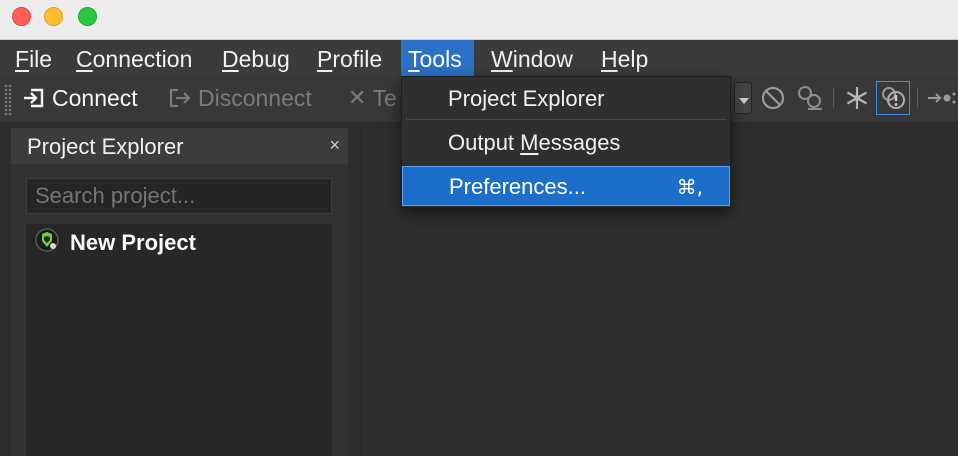 Image resolution: width=958 pixels, height=456 pixels. I want to click on menu-item-project-explorer: Project Explorer, so click(566, 99).